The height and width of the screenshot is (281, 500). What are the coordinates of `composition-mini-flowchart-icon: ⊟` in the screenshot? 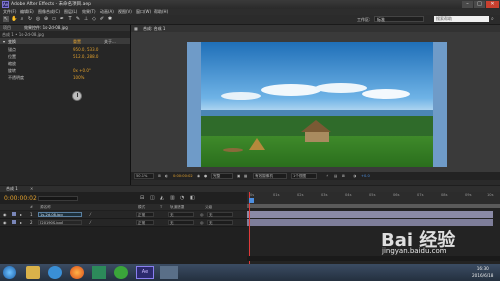 It's located at (142, 198).